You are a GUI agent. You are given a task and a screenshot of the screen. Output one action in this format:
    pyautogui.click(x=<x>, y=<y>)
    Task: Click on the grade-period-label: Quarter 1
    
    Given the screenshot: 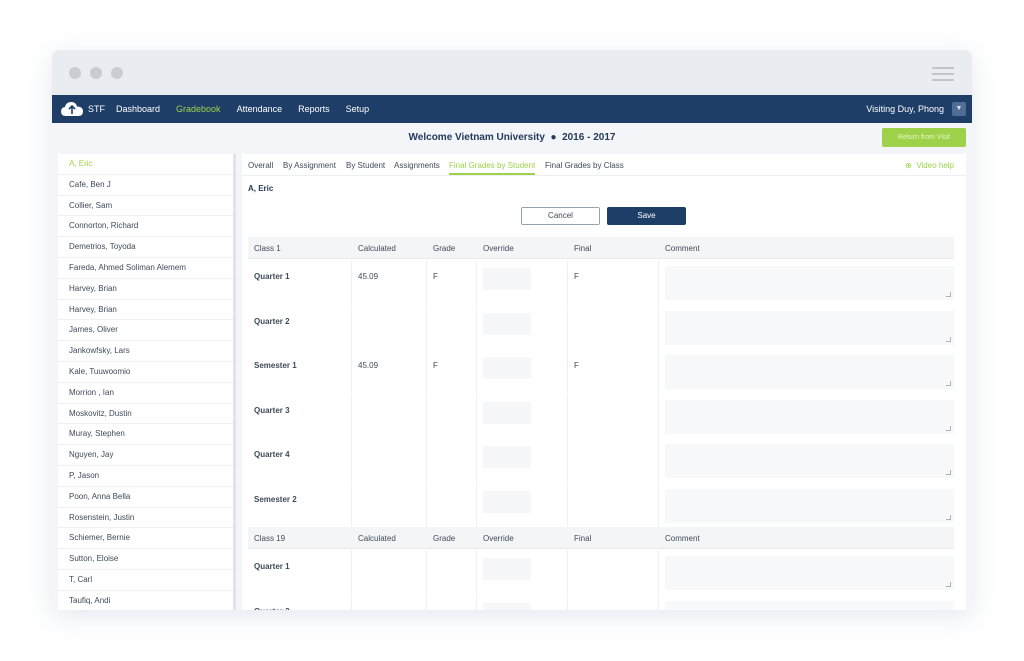 What is the action you would take?
    pyautogui.click(x=272, y=566)
    